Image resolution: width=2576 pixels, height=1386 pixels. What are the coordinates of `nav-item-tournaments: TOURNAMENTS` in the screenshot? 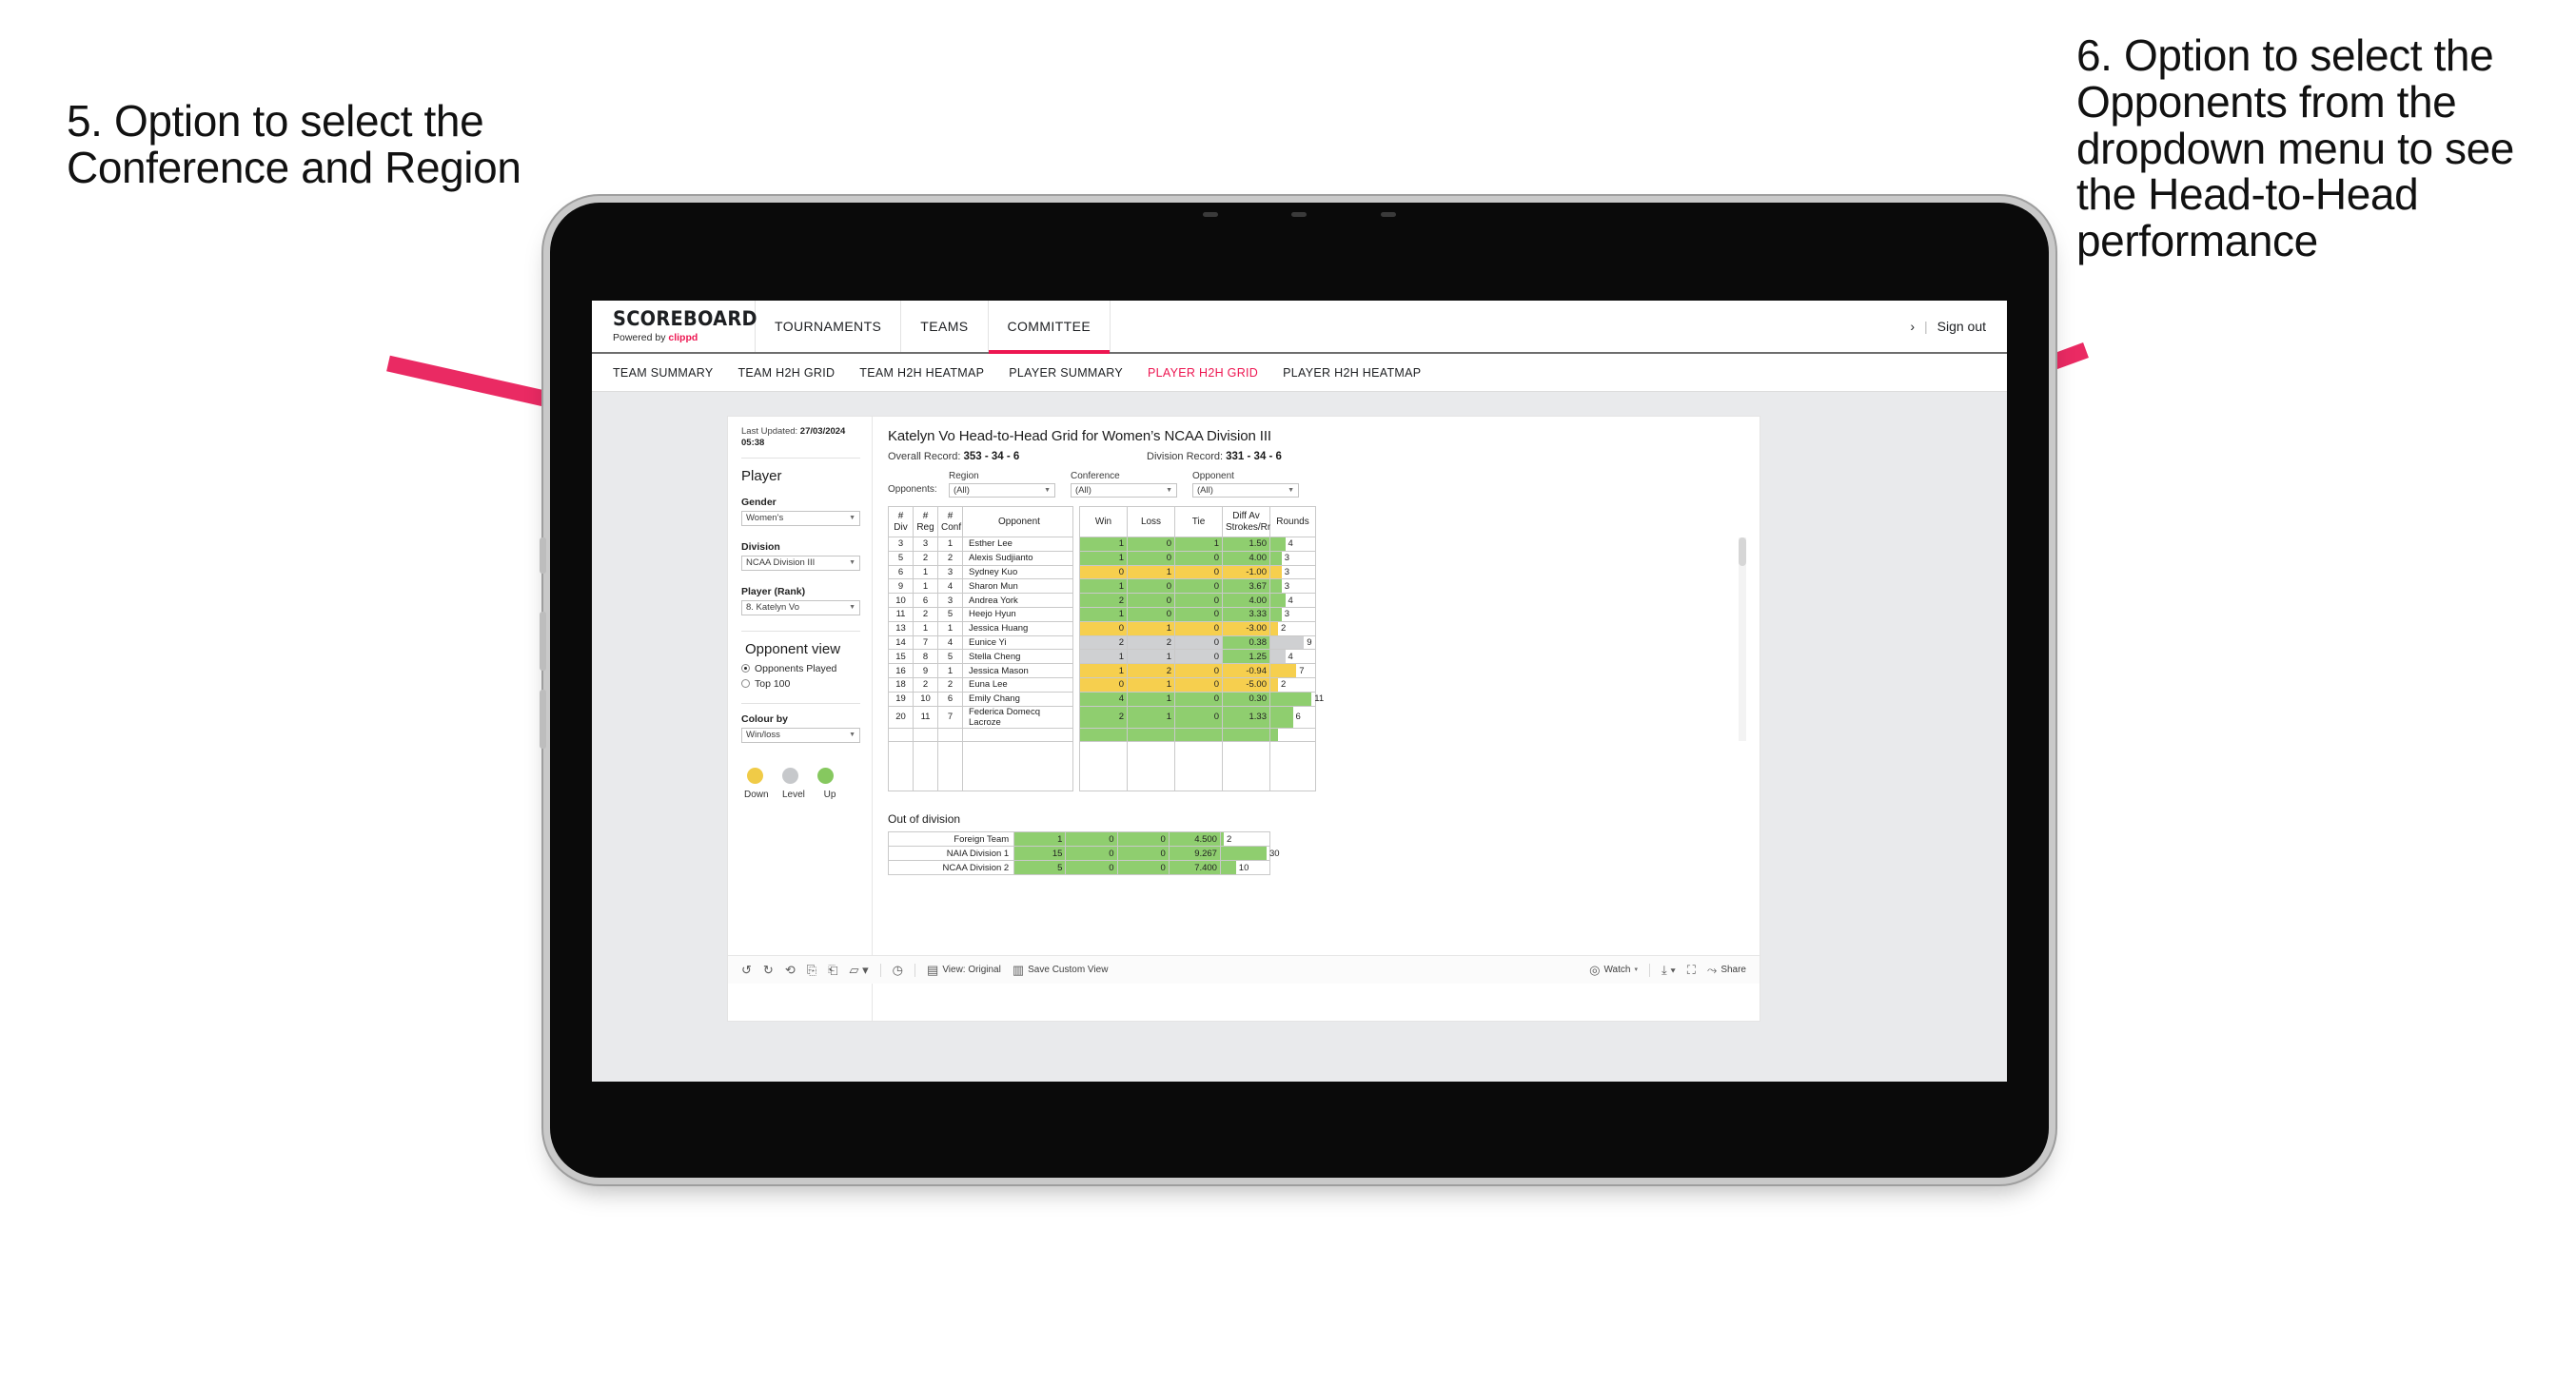 It's located at (829, 326).